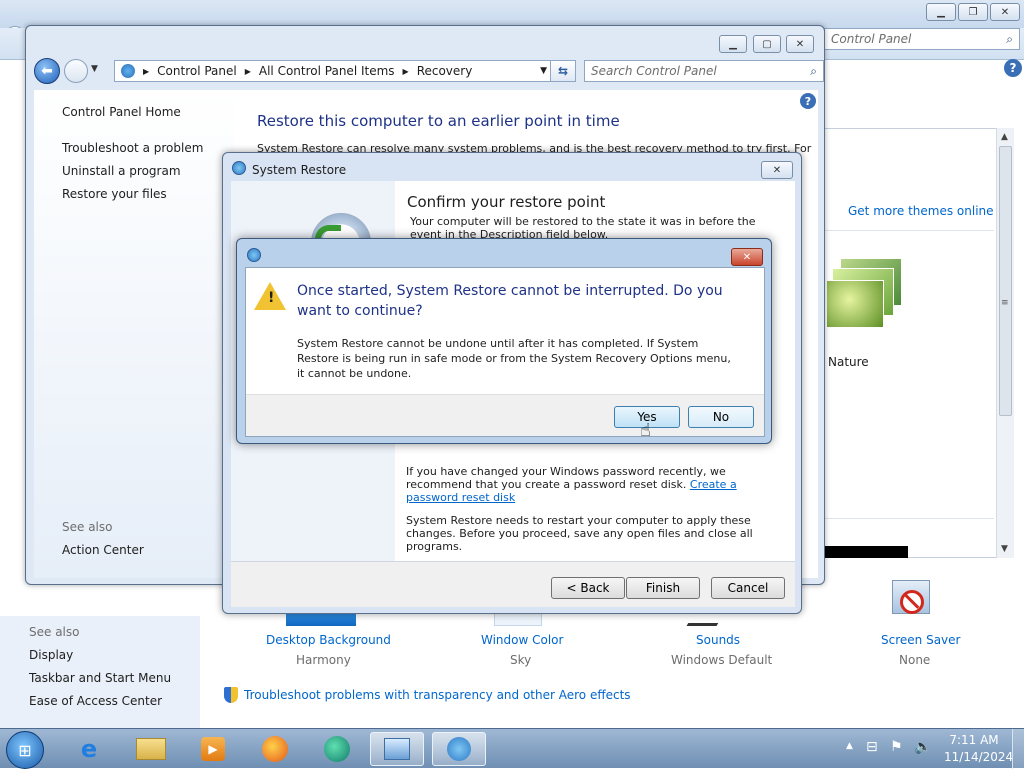 The width and height of the screenshot is (1024, 769). I want to click on recovery-minimize-button: ▁, so click(733, 44).